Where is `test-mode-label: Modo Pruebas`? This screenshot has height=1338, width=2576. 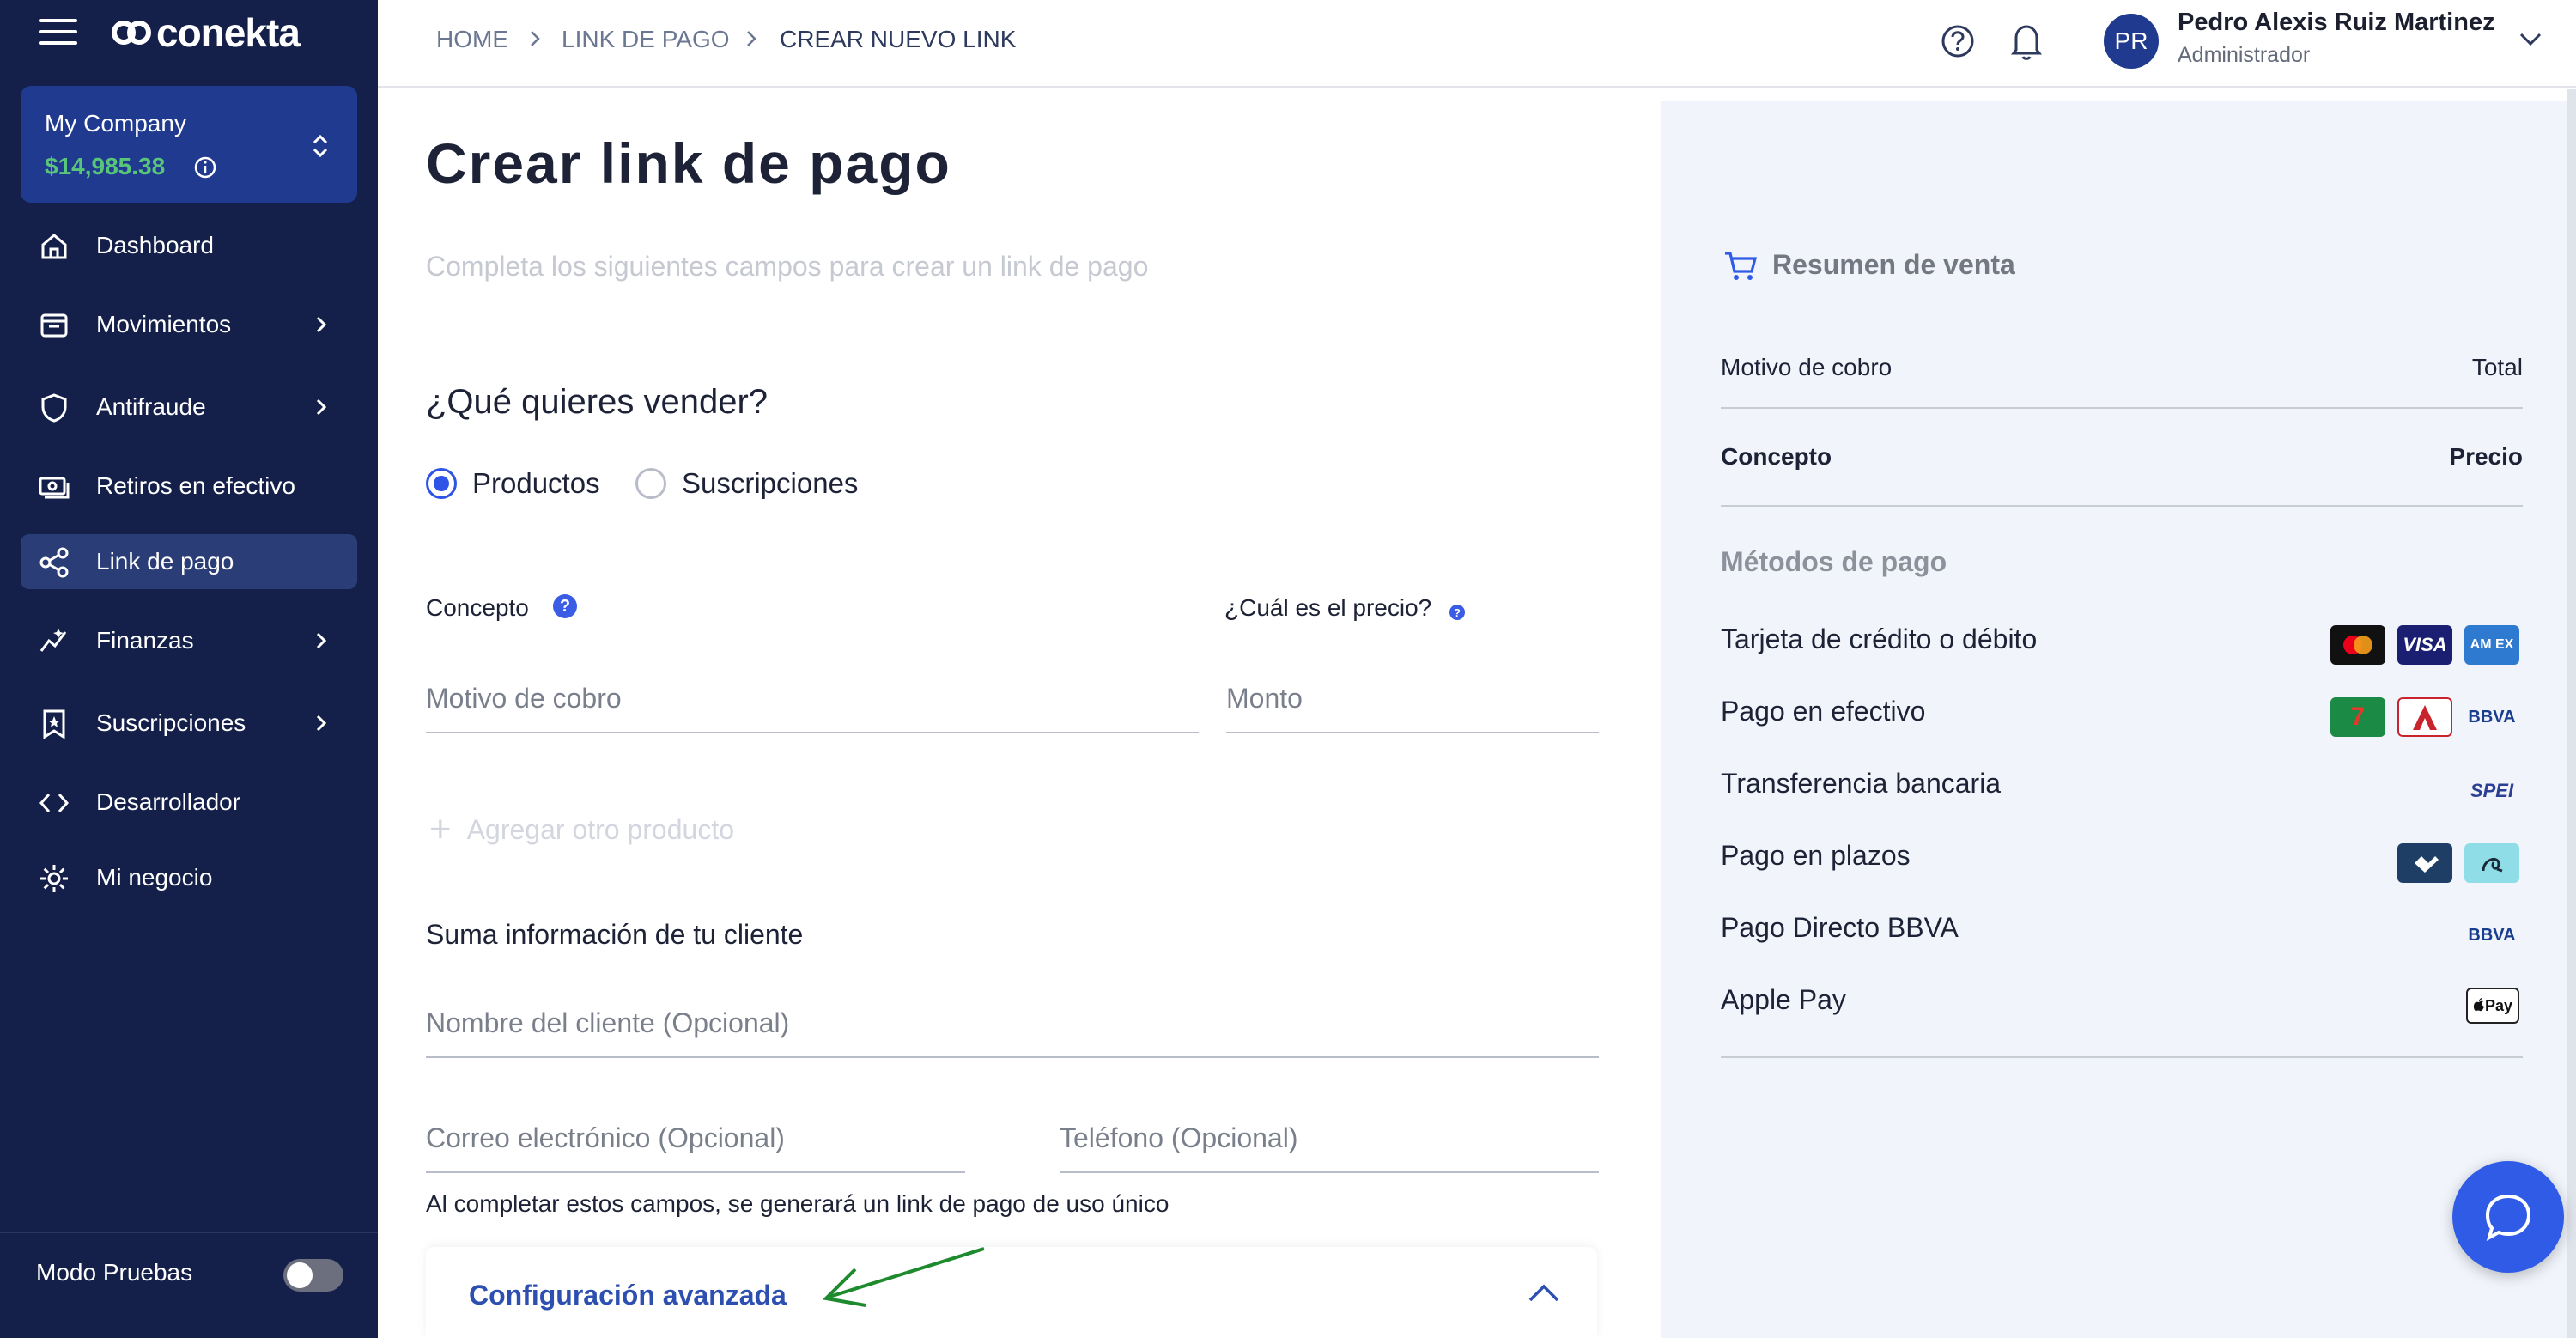 test-mode-label: Modo Pruebas is located at coordinates (114, 1272).